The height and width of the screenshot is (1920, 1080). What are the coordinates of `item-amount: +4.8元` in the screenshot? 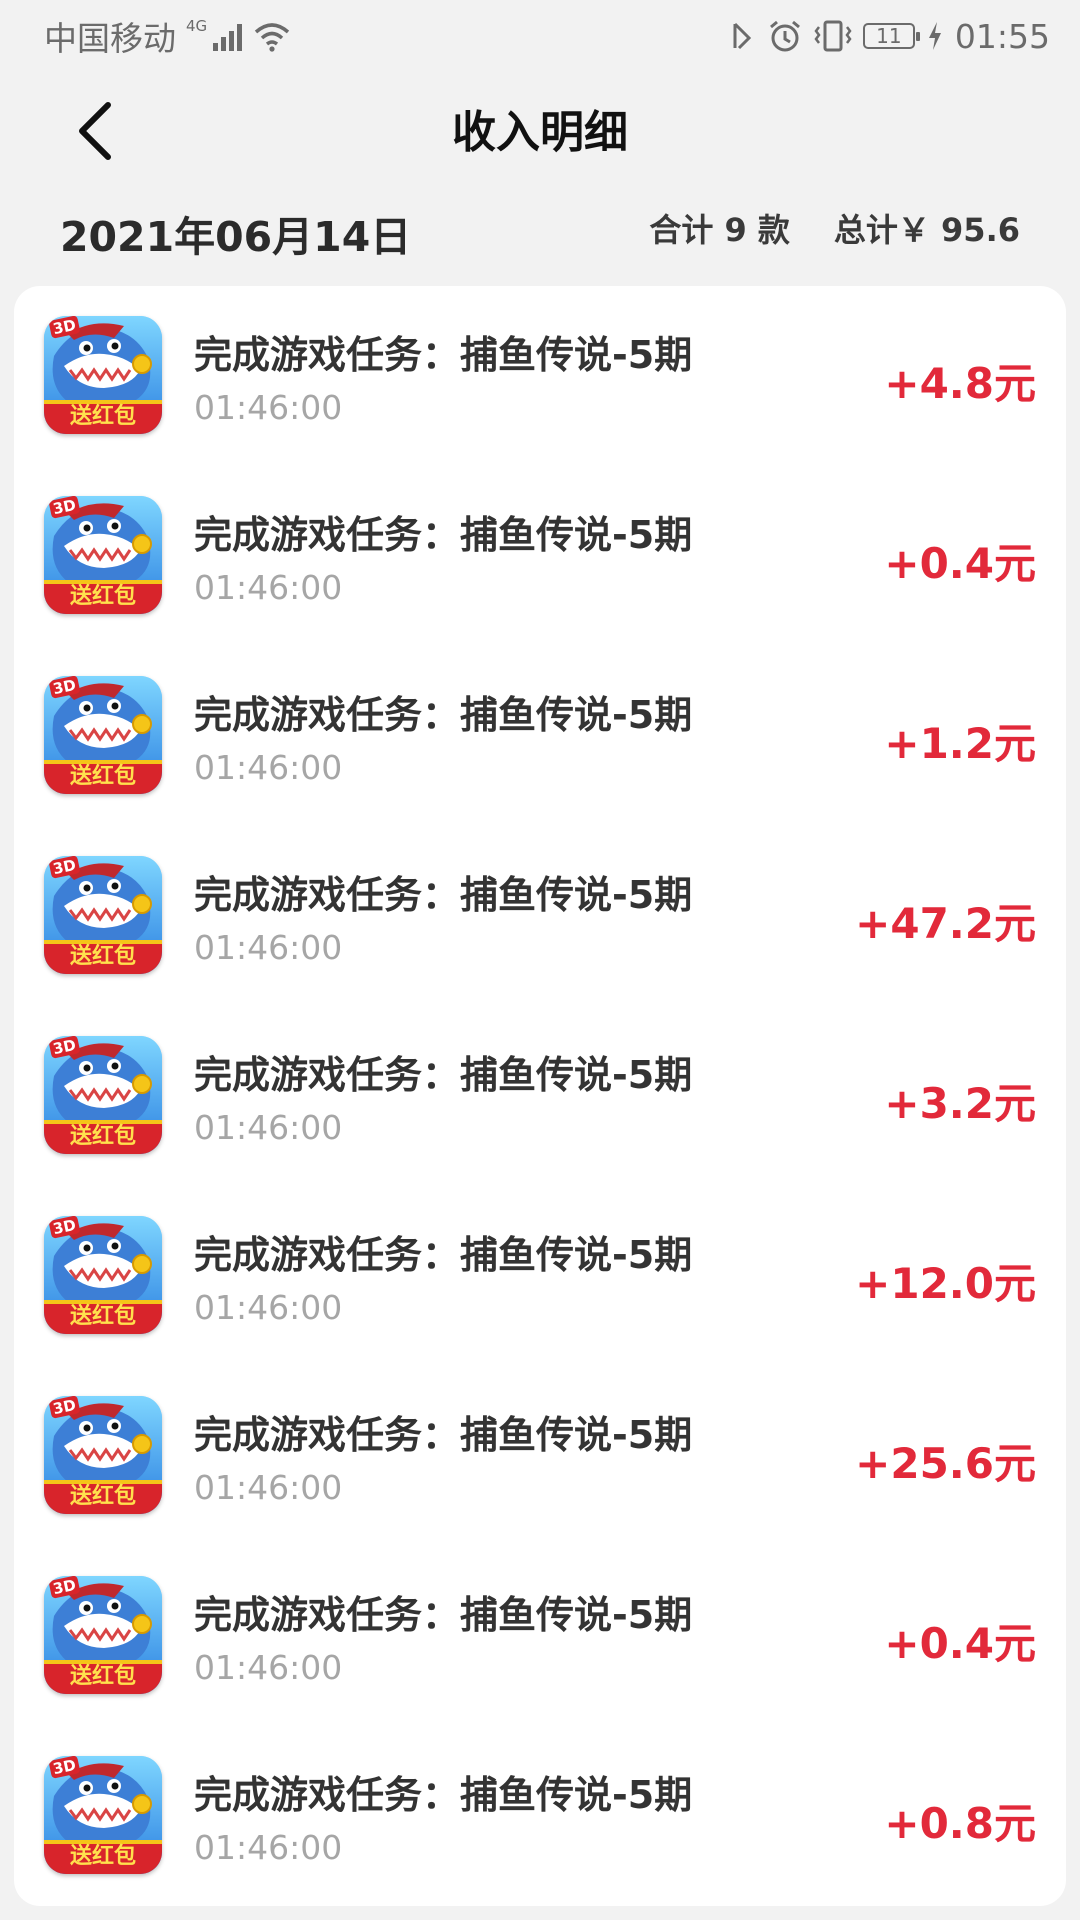 It's located at (960, 383).